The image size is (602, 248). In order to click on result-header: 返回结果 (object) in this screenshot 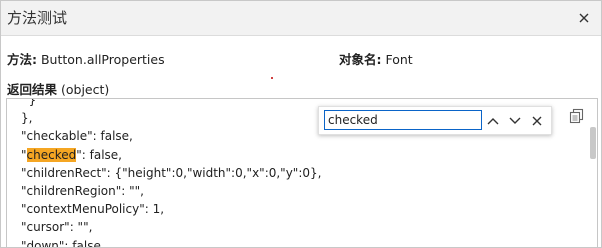, I will do `click(58, 88)`.